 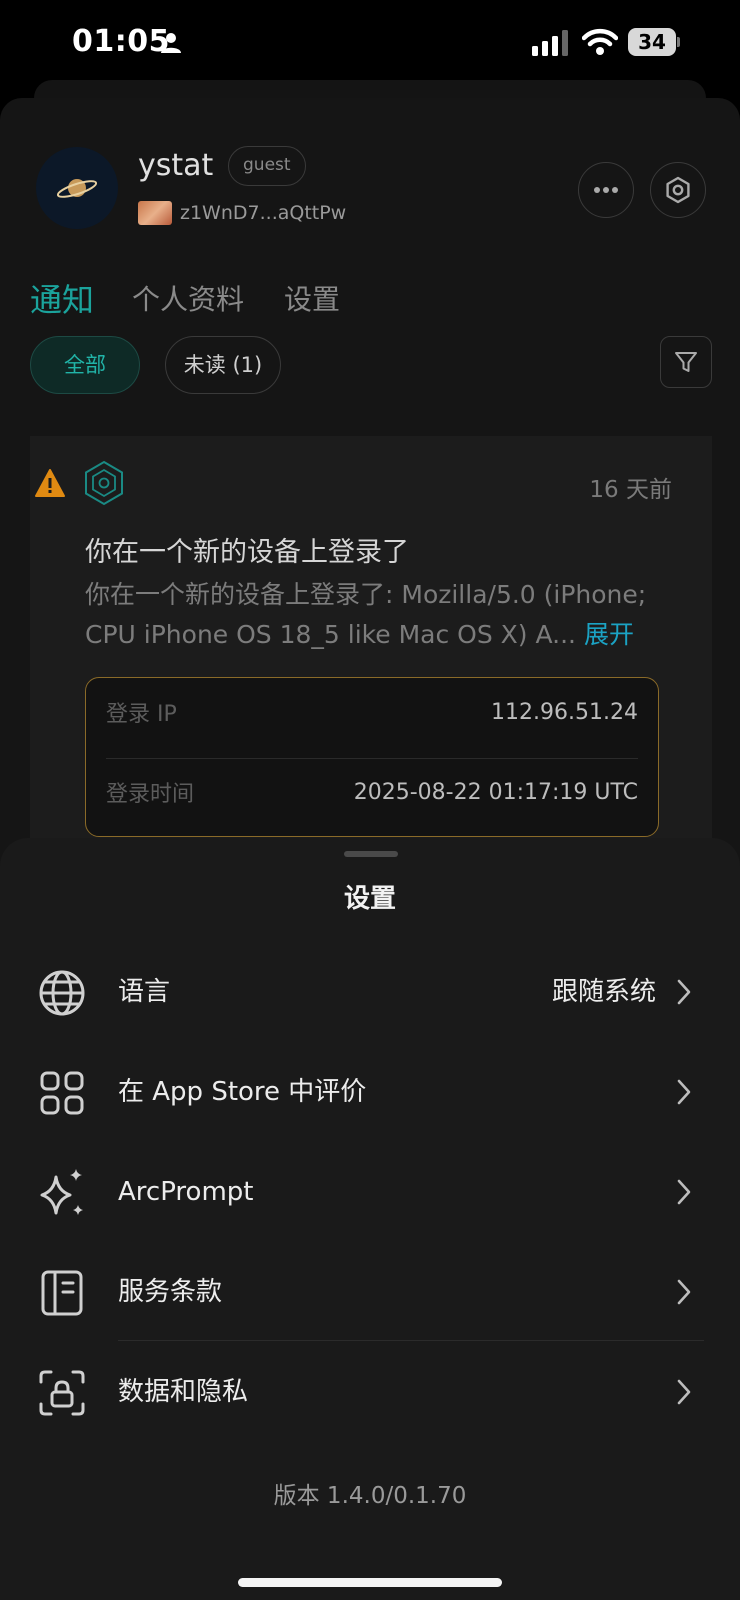 I want to click on settings-button, so click(x=678, y=190).